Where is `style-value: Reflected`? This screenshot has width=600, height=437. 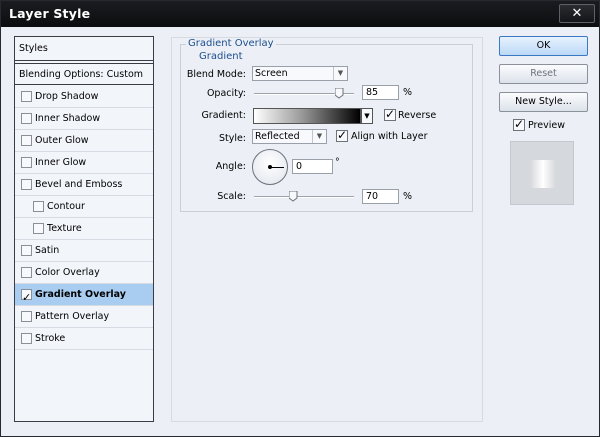
style-value: Reflected is located at coordinates (277, 136).